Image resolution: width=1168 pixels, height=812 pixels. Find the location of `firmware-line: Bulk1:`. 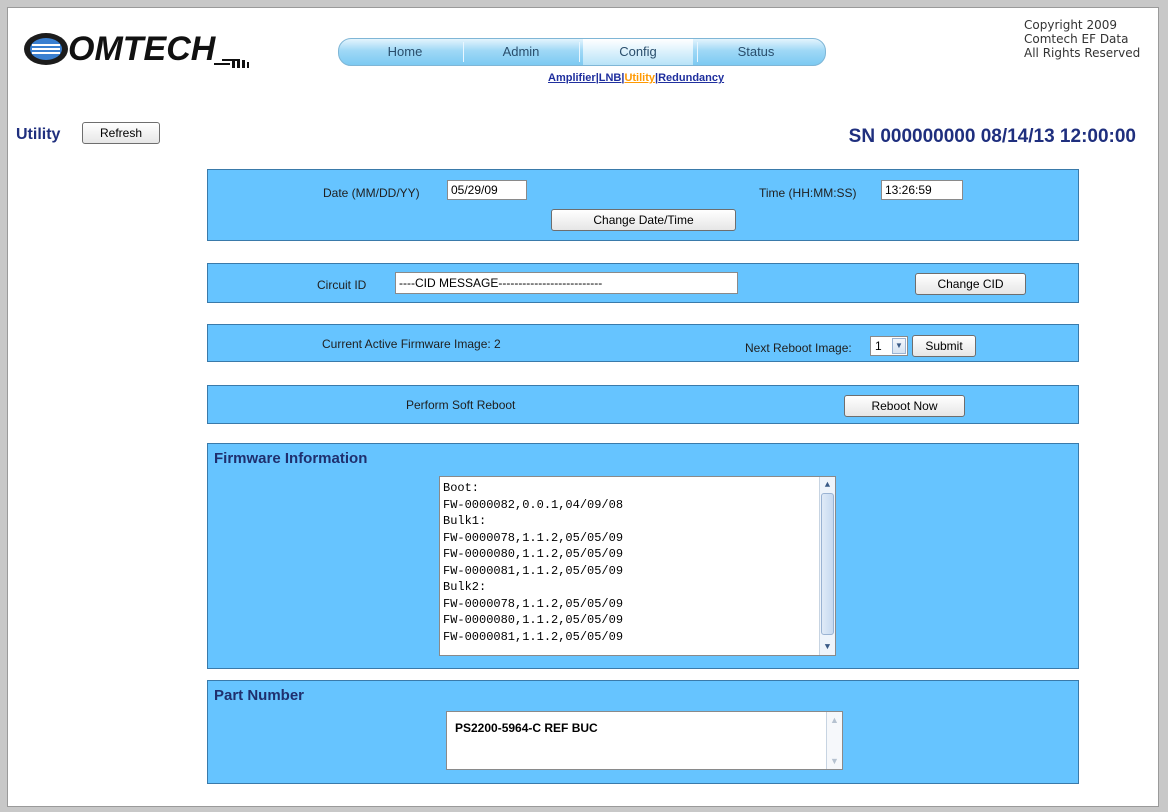

firmware-line: Bulk1: is located at coordinates (465, 521).